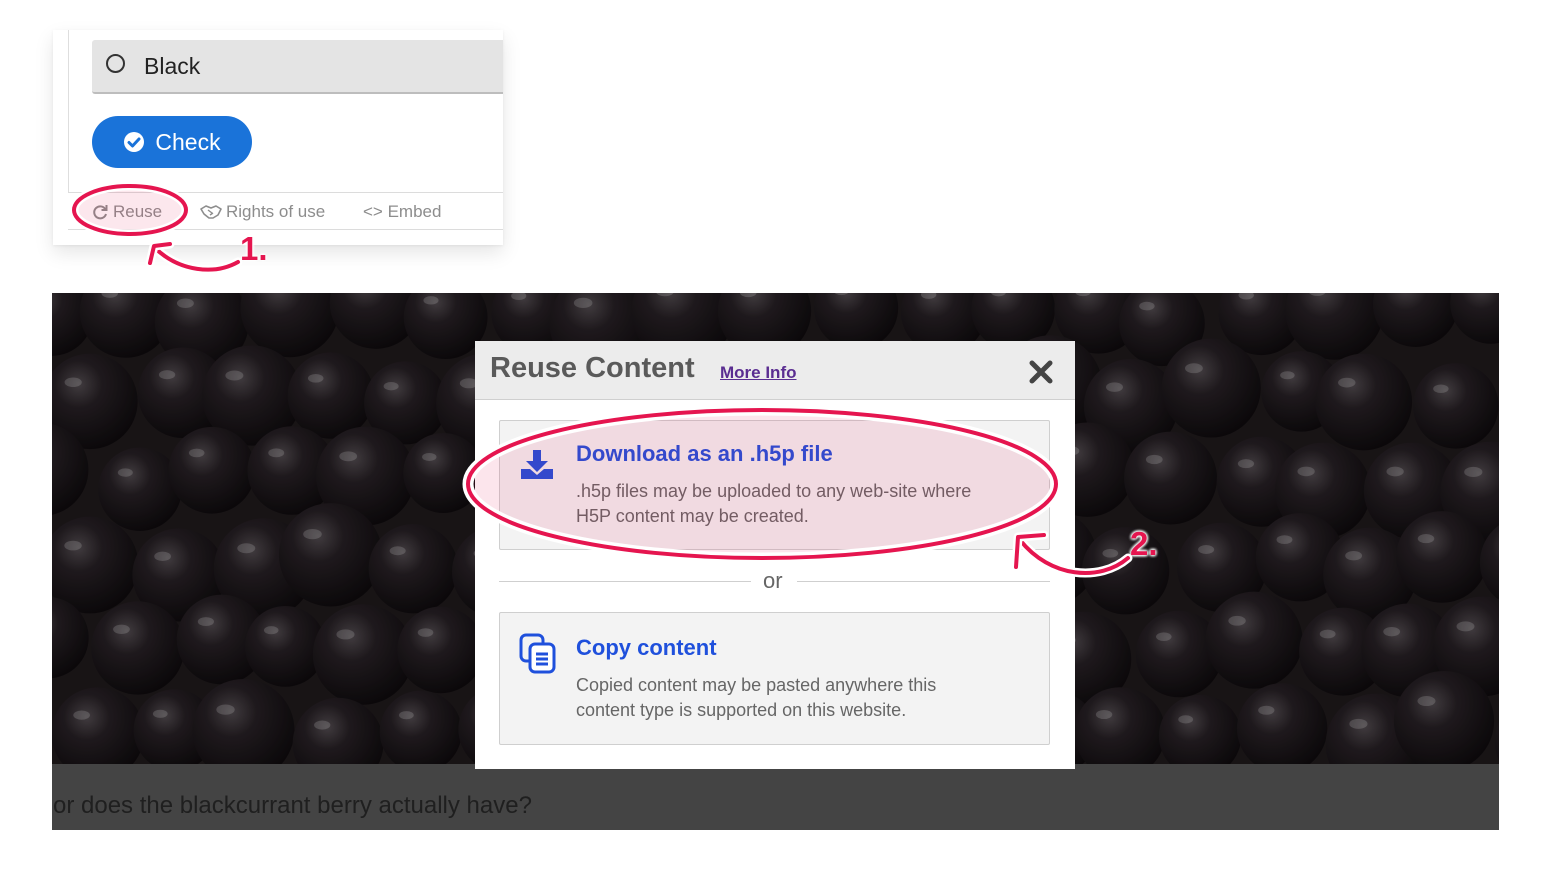  What do you see at coordinates (923, 581) in the screenshot?
I see `separator-line-right` at bounding box center [923, 581].